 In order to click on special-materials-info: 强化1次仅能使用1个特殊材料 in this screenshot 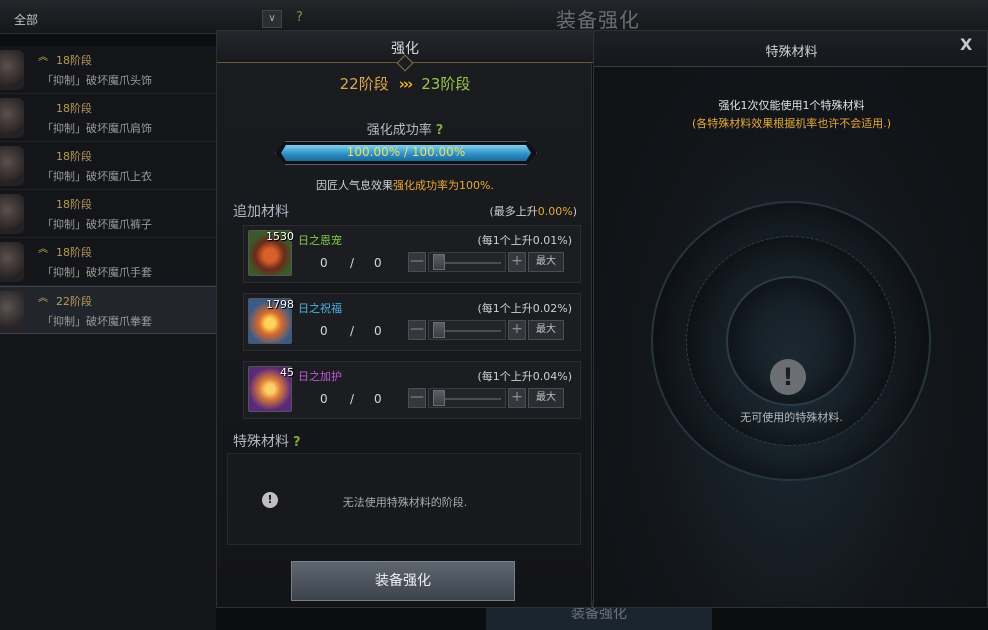, I will do `click(791, 105)`.